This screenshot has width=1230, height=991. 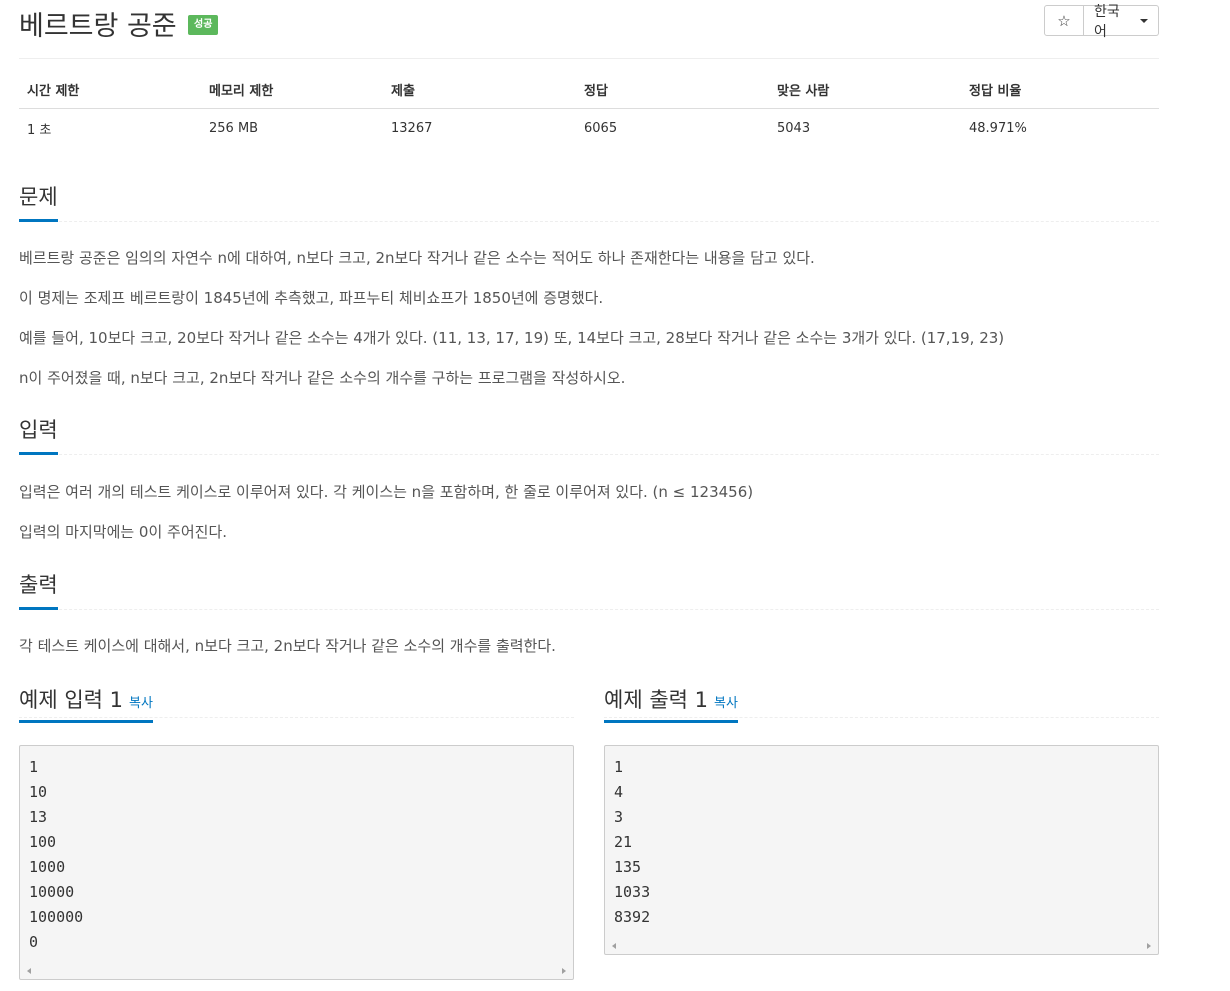 What do you see at coordinates (589, 434) in the screenshot?
I see `input-section-header: 입력` at bounding box center [589, 434].